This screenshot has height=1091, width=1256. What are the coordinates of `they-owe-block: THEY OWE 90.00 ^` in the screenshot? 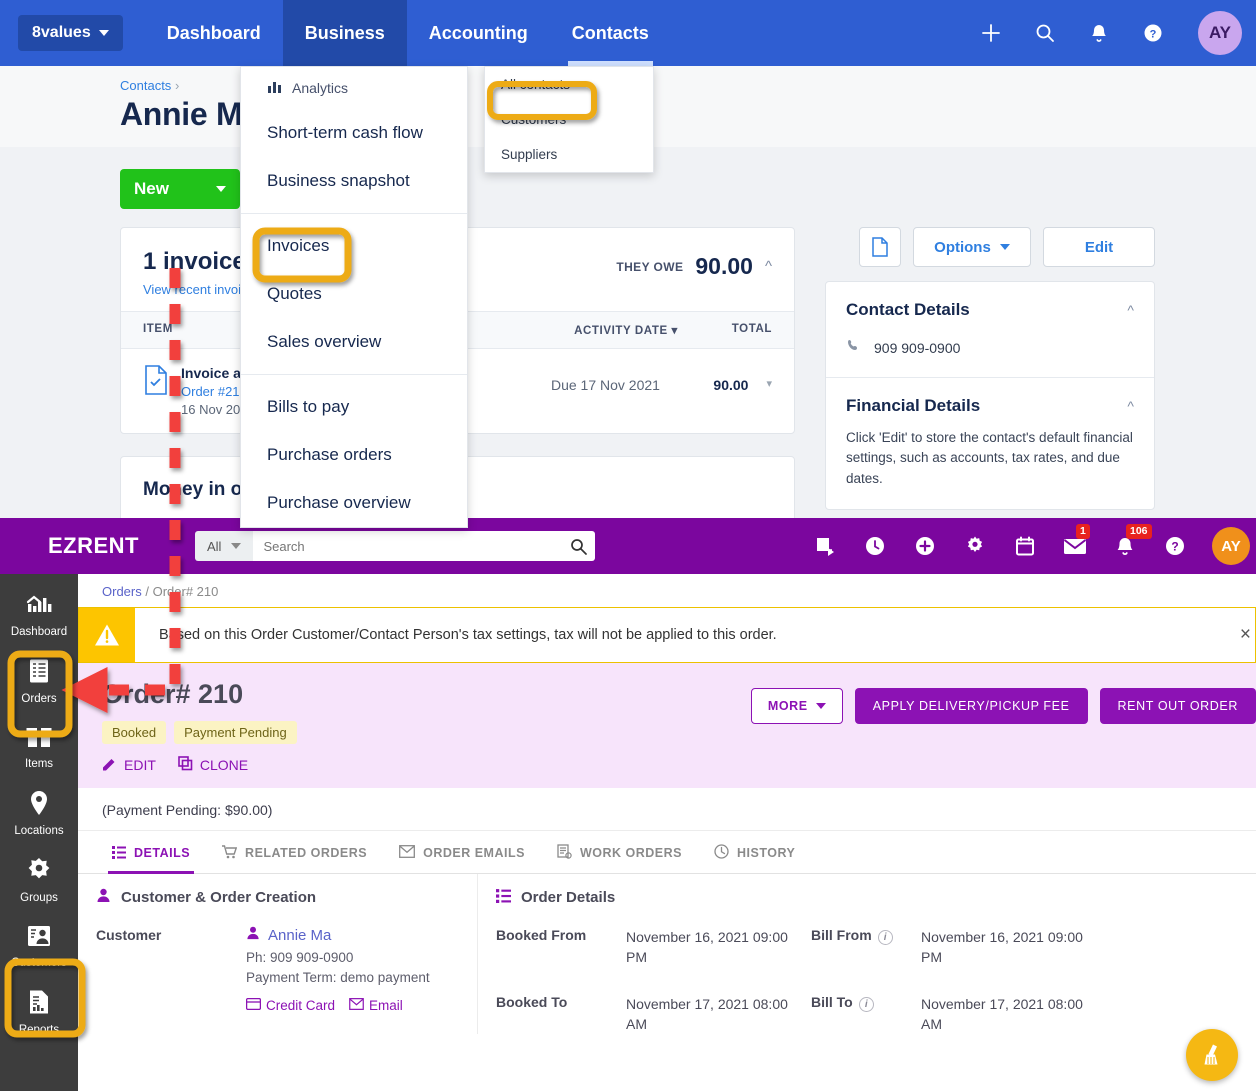 It's located at (694, 264).